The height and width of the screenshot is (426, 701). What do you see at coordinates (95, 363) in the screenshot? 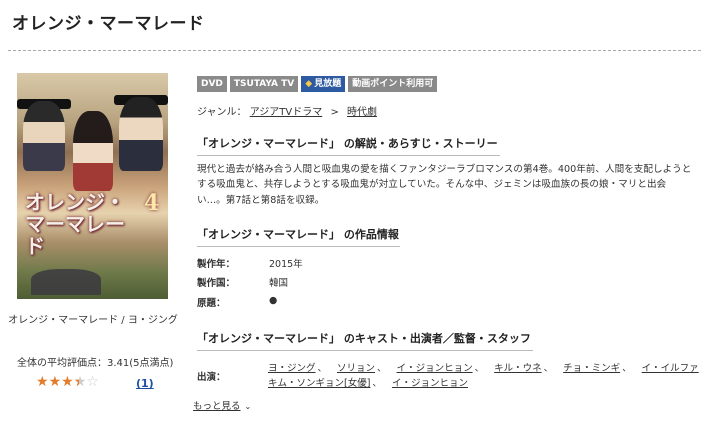
I see `average-rating-text: 全体の平均評価点：3.41(5点満点)` at bounding box center [95, 363].